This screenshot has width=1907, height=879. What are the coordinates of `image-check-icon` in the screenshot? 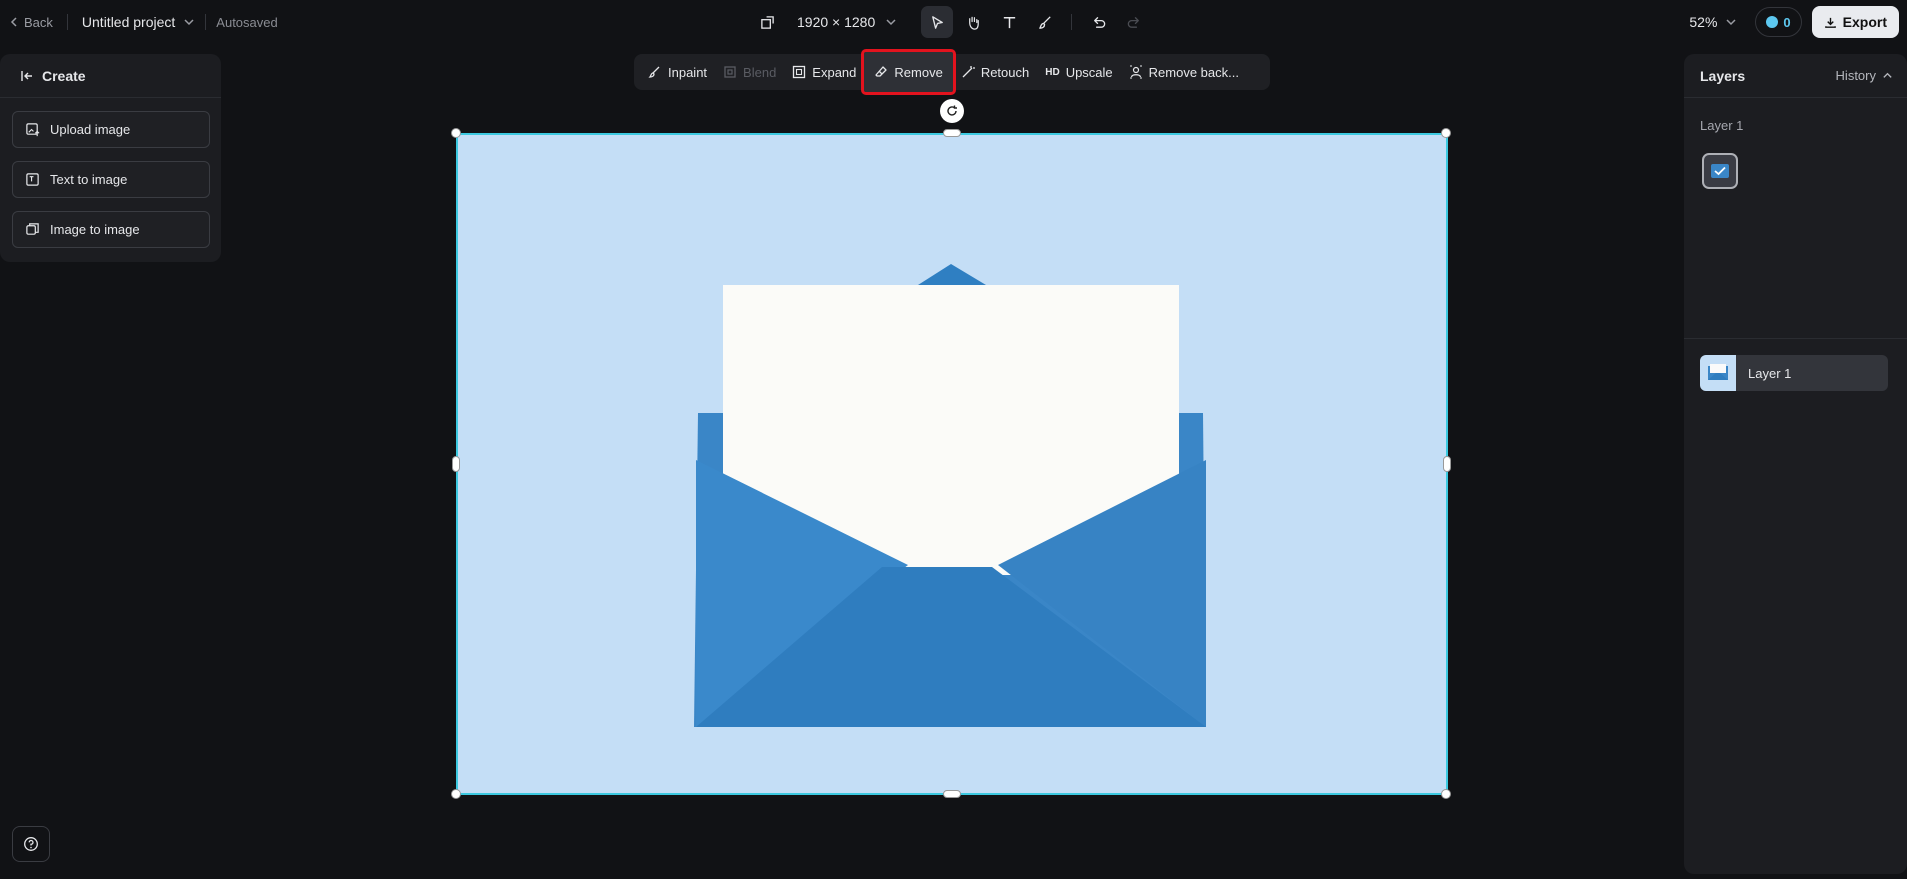 It's located at (1720, 171).